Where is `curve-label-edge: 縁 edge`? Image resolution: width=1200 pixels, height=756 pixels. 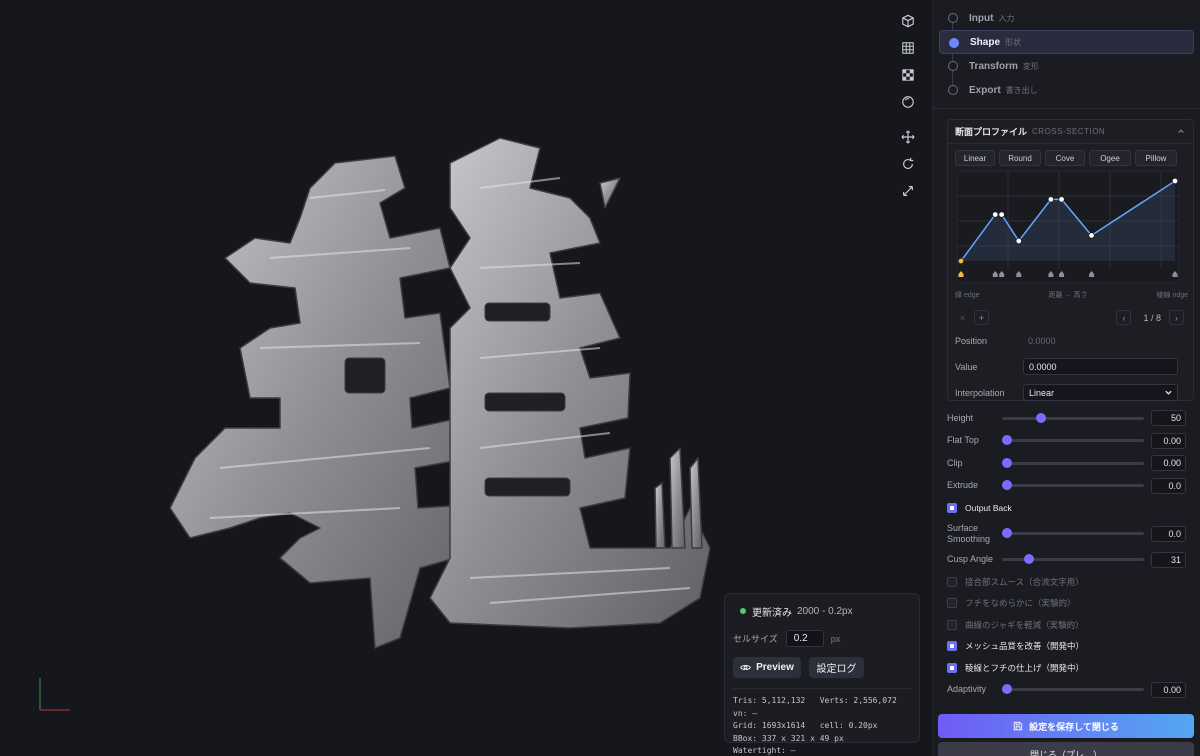
curve-label-edge: 縁 edge is located at coordinates (967, 295).